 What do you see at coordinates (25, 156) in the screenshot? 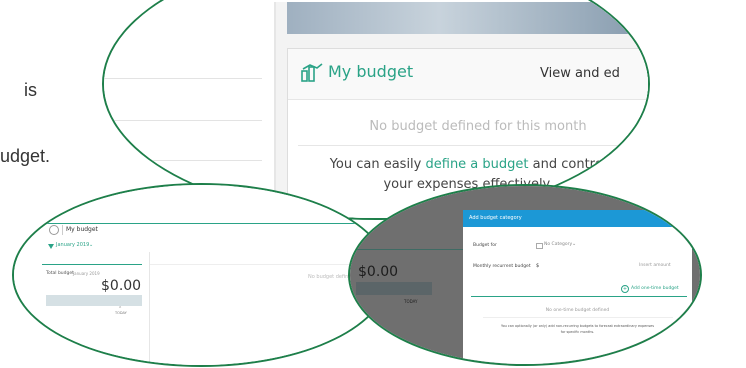
I see `bg-text-2: udget.` at bounding box center [25, 156].